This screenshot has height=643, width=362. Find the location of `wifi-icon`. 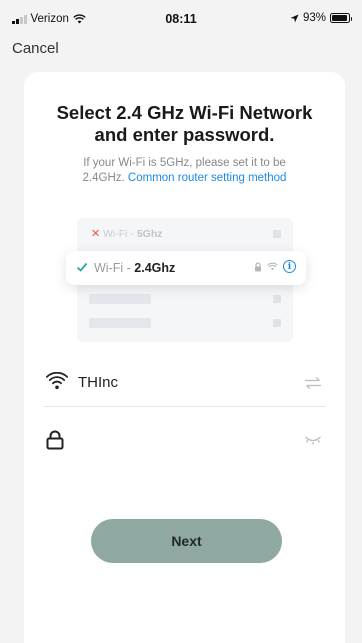

wifi-icon is located at coordinates (57, 381).